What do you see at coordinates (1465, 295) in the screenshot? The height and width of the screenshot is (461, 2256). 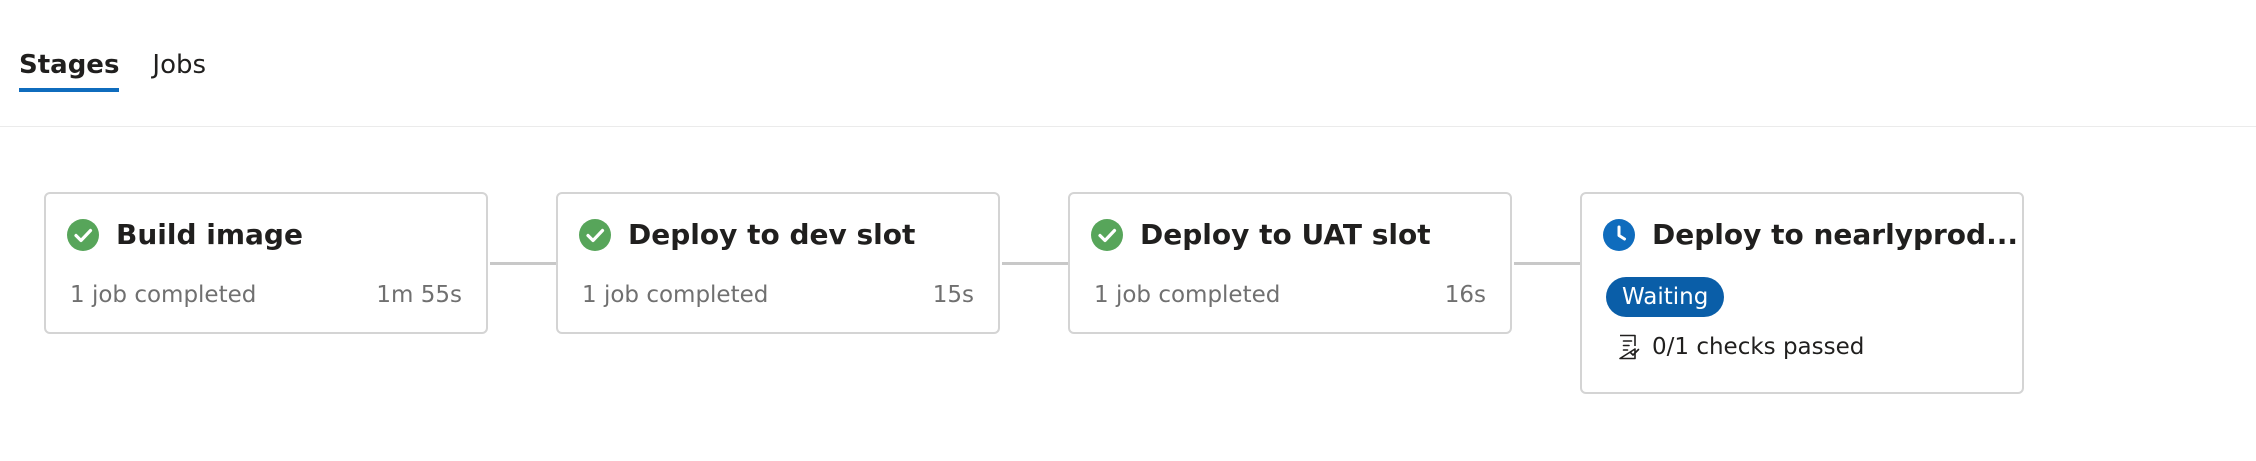 I see `stage-duration: 16s` at bounding box center [1465, 295].